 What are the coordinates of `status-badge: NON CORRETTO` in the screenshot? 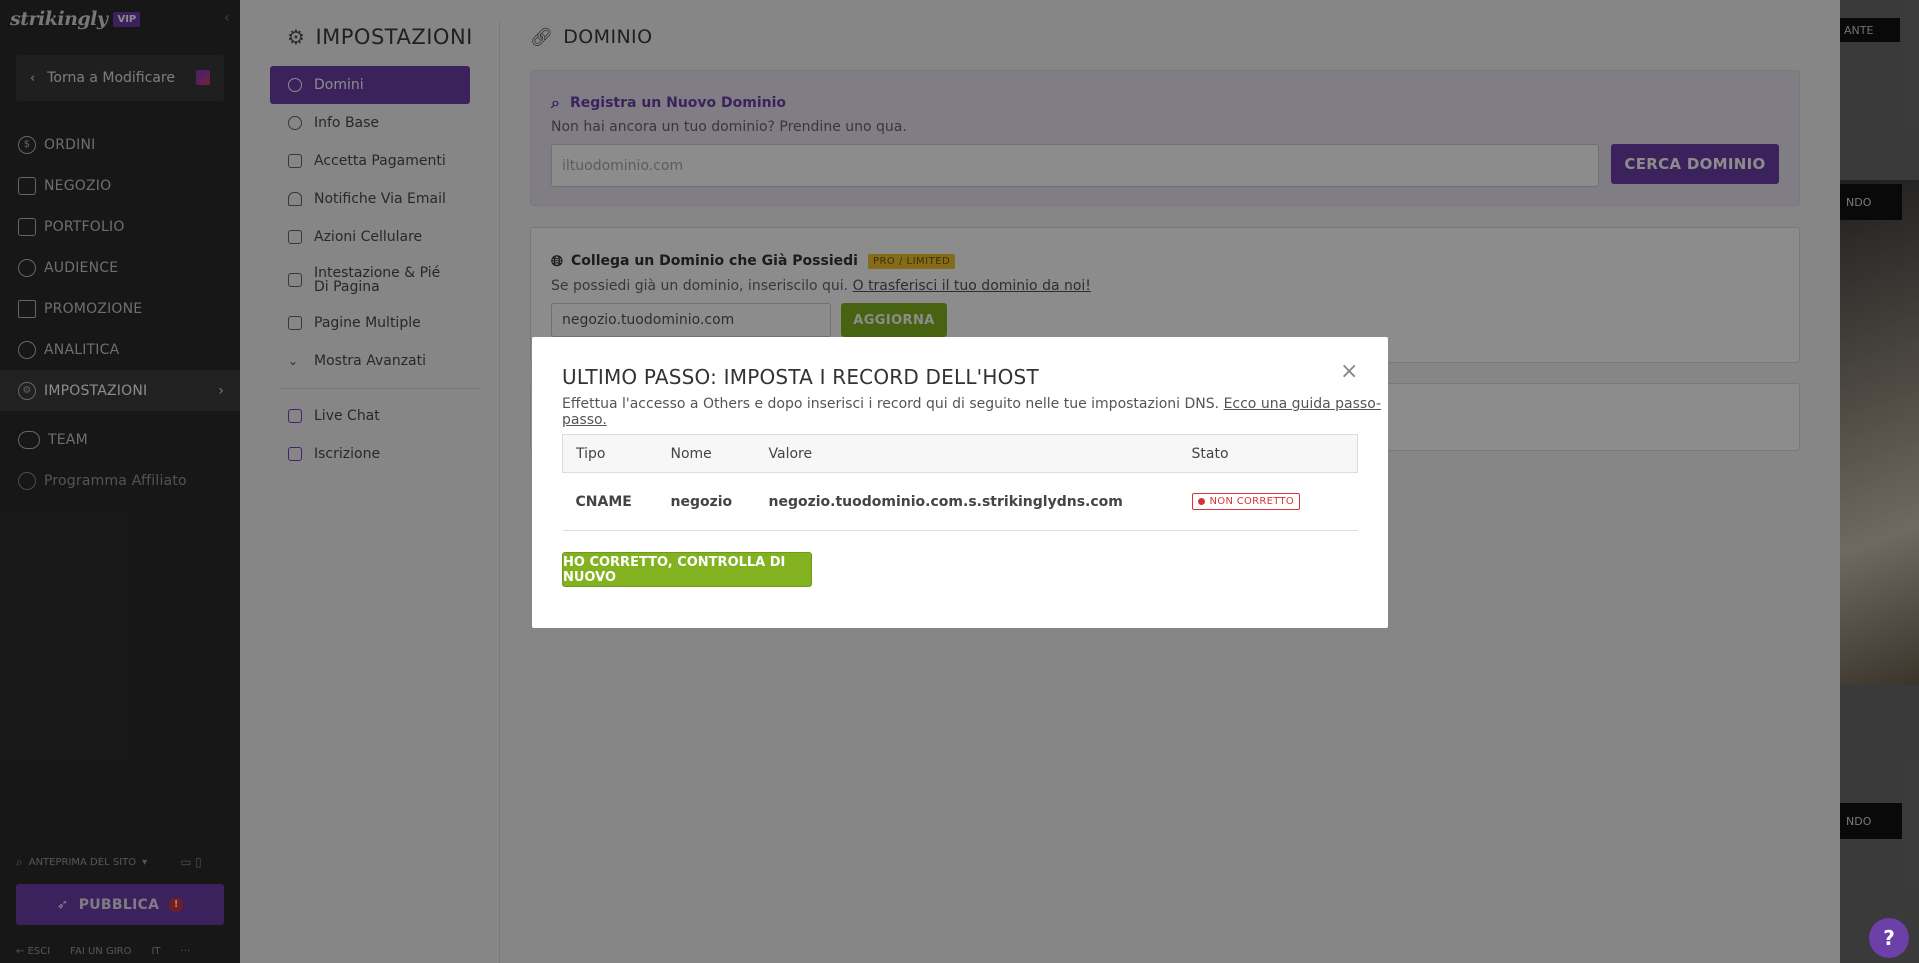 It's located at (1246, 501).